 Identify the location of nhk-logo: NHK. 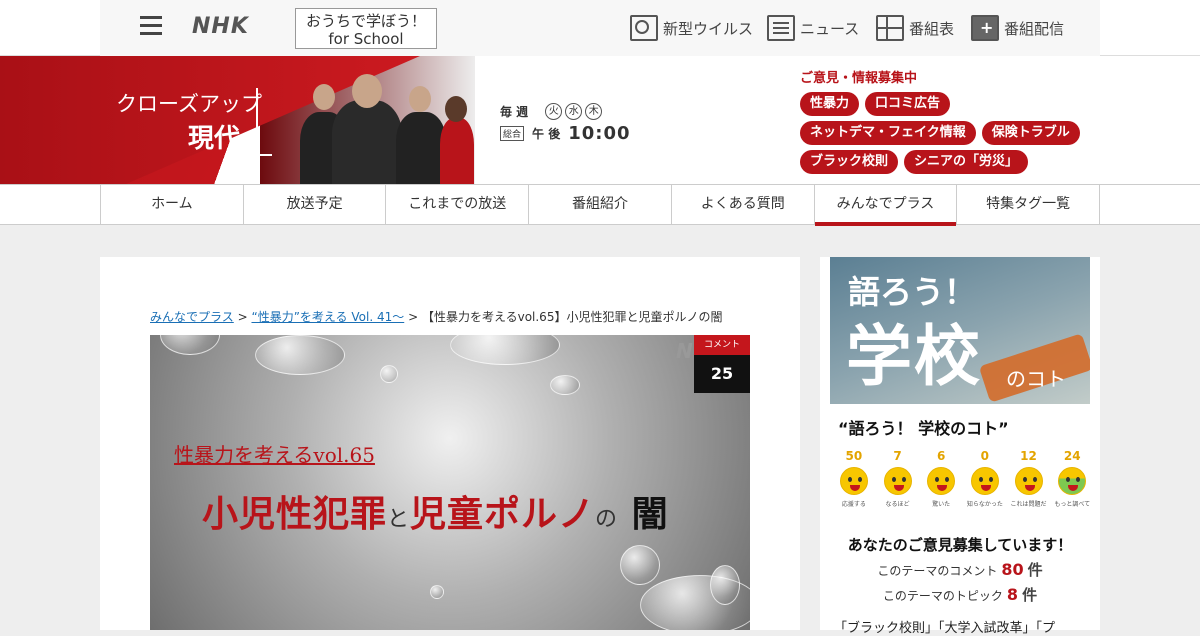
(220, 26).